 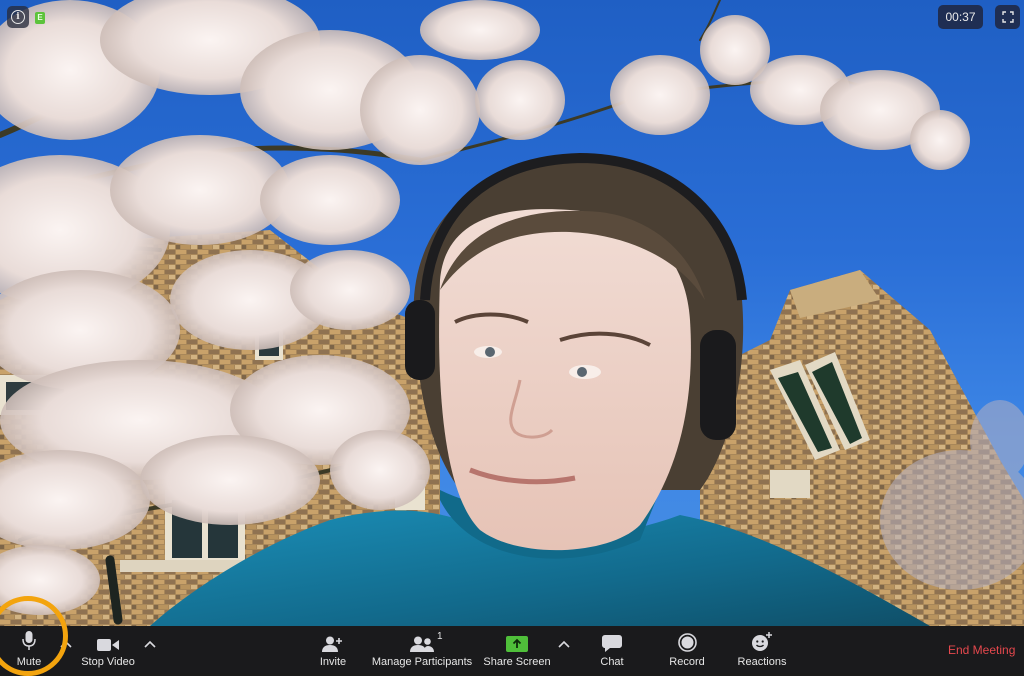 I want to click on mute-button: Mute, so click(x=29, y=649).